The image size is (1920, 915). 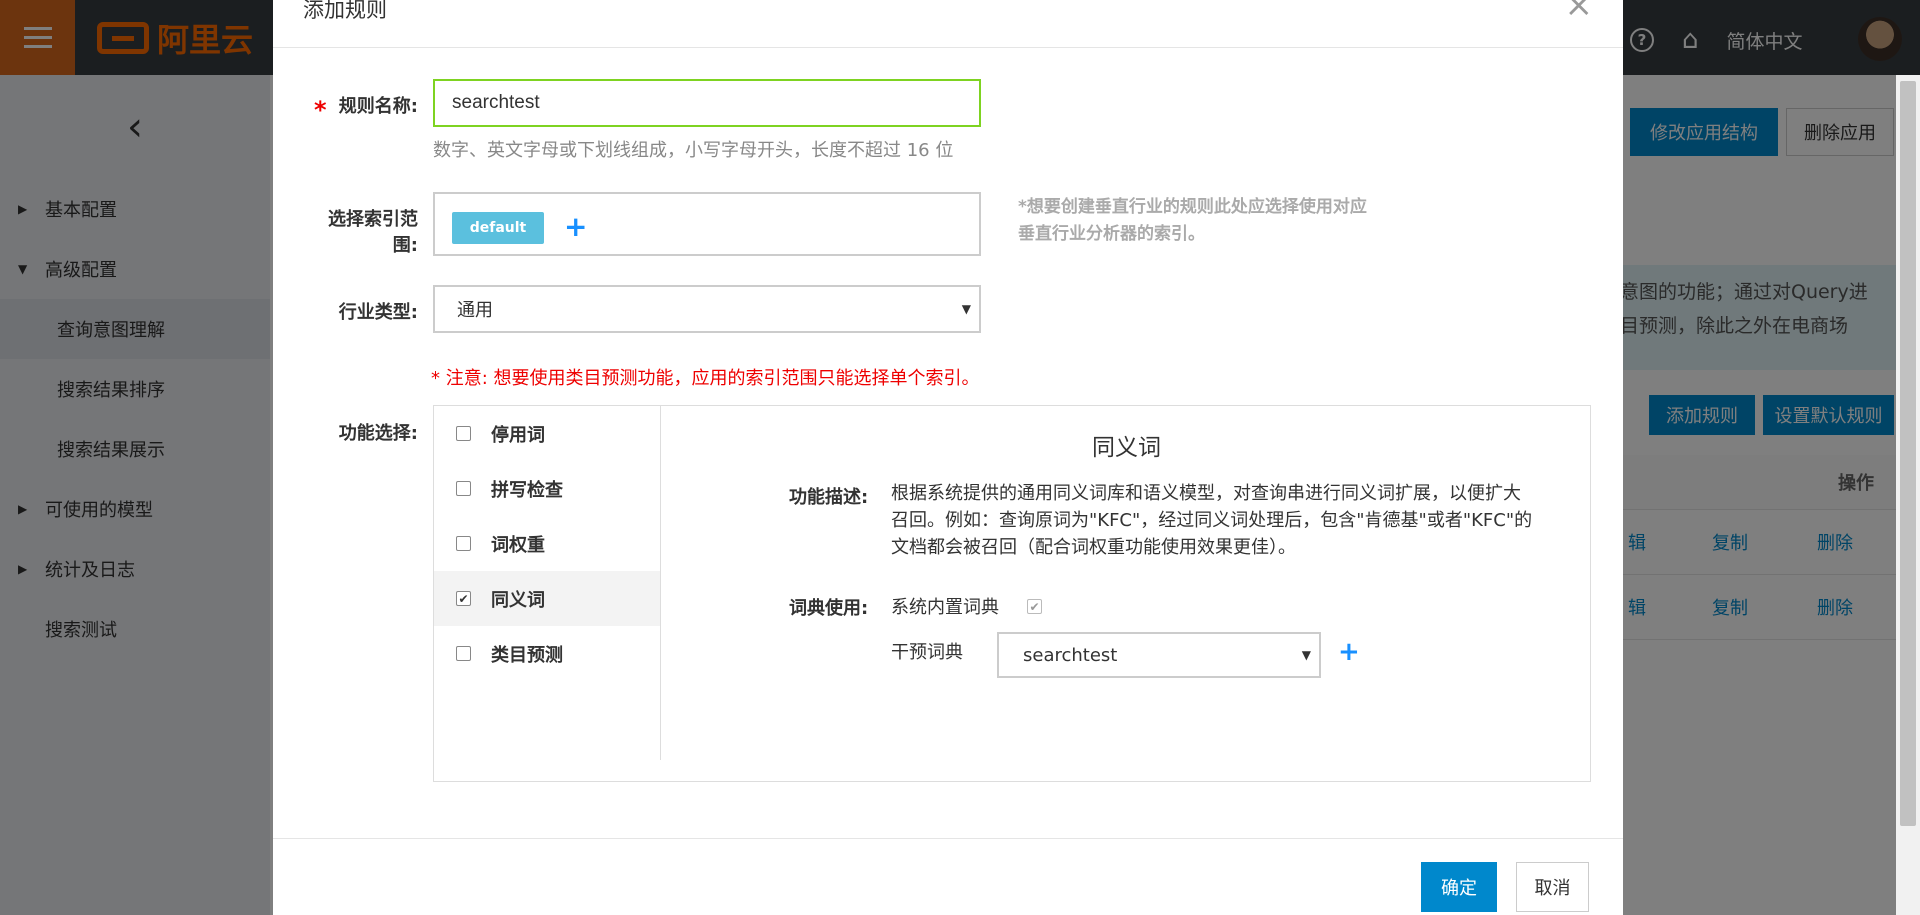 What do you see at coordinates (463, 598) in the screenshot?
I see `checkbox-checked` at bounding box center [463, 598].